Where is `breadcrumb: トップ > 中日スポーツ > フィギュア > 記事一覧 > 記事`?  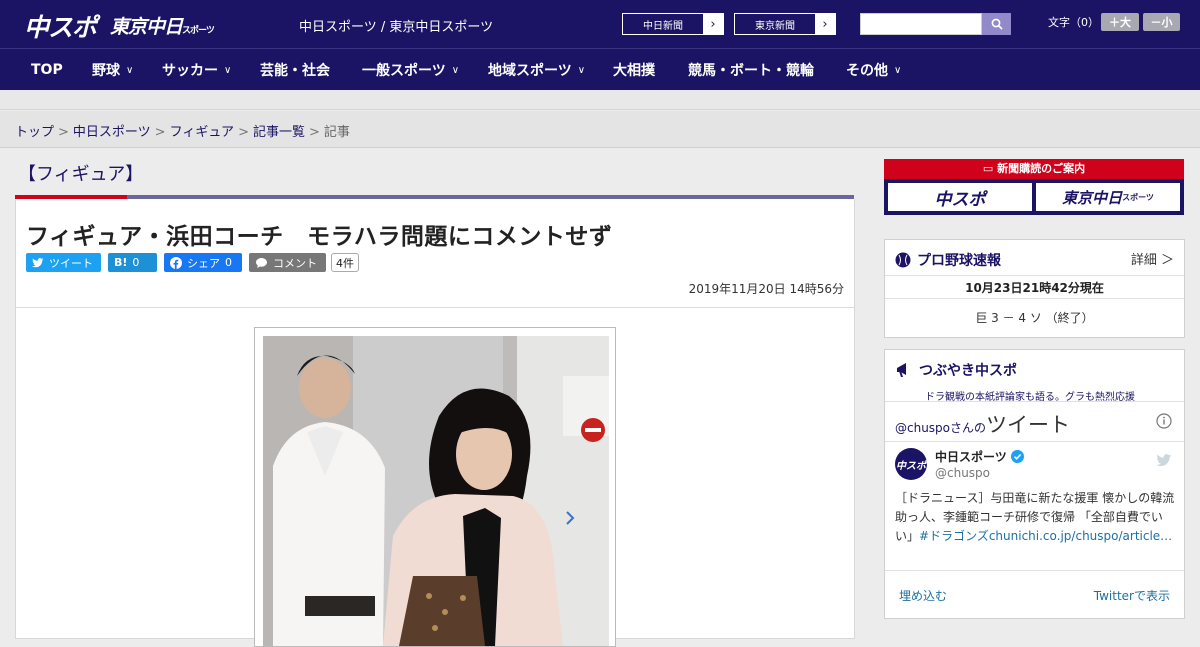
breadcrumb: トップ > 中日スポーツ > フィギュア > 記事一覧 > 記事 is located at coordinates (182, 130).